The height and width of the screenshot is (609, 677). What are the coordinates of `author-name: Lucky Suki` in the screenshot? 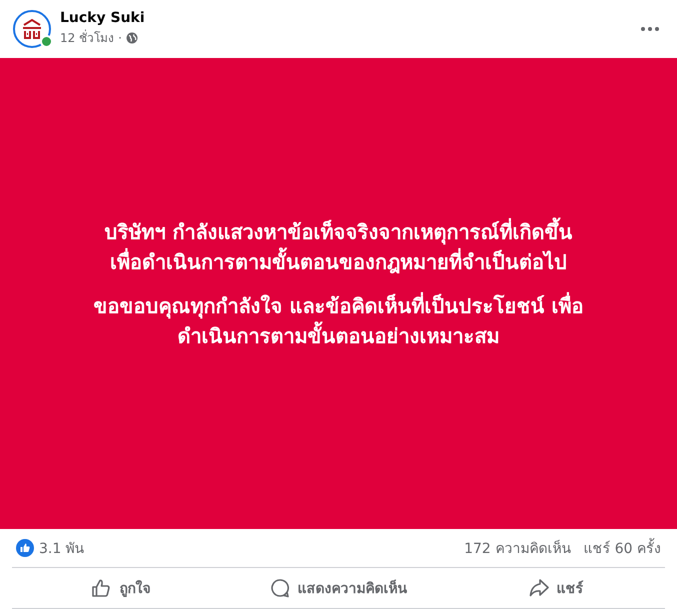 It's located at (343, 18).